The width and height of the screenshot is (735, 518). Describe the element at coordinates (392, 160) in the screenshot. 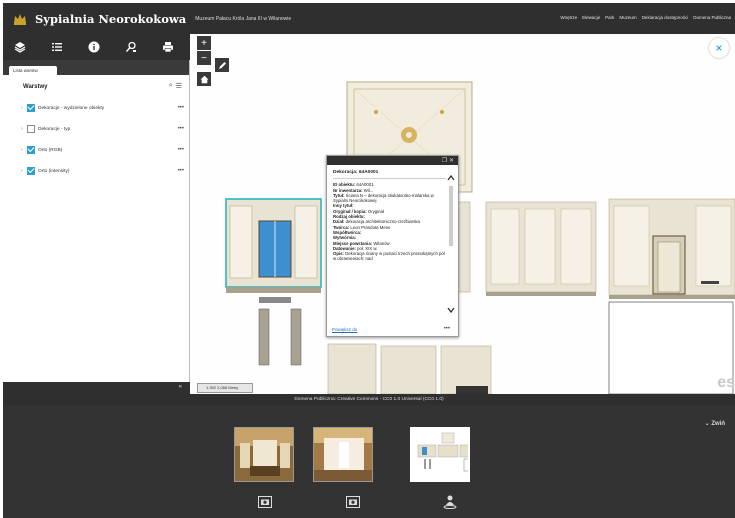

I see `popup-header: ❐ ✕` at that location.